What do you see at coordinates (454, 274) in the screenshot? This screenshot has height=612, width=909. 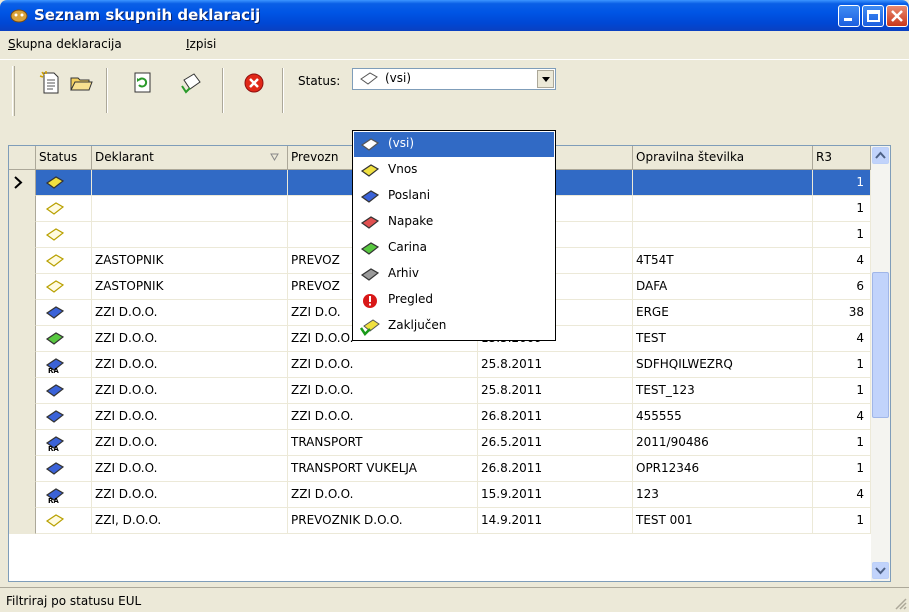 I see `dropdown-option: Arhiv` at bounding box center [454, 274].